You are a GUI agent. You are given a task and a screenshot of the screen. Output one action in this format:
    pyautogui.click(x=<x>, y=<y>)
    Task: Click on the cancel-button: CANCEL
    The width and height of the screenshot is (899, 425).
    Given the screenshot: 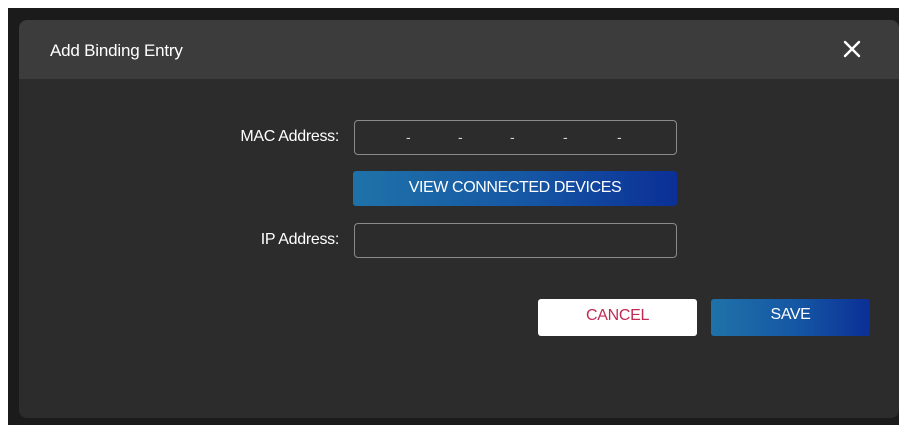 What is the action you would take?
    pyautogui.click(x=617, y=317)
    